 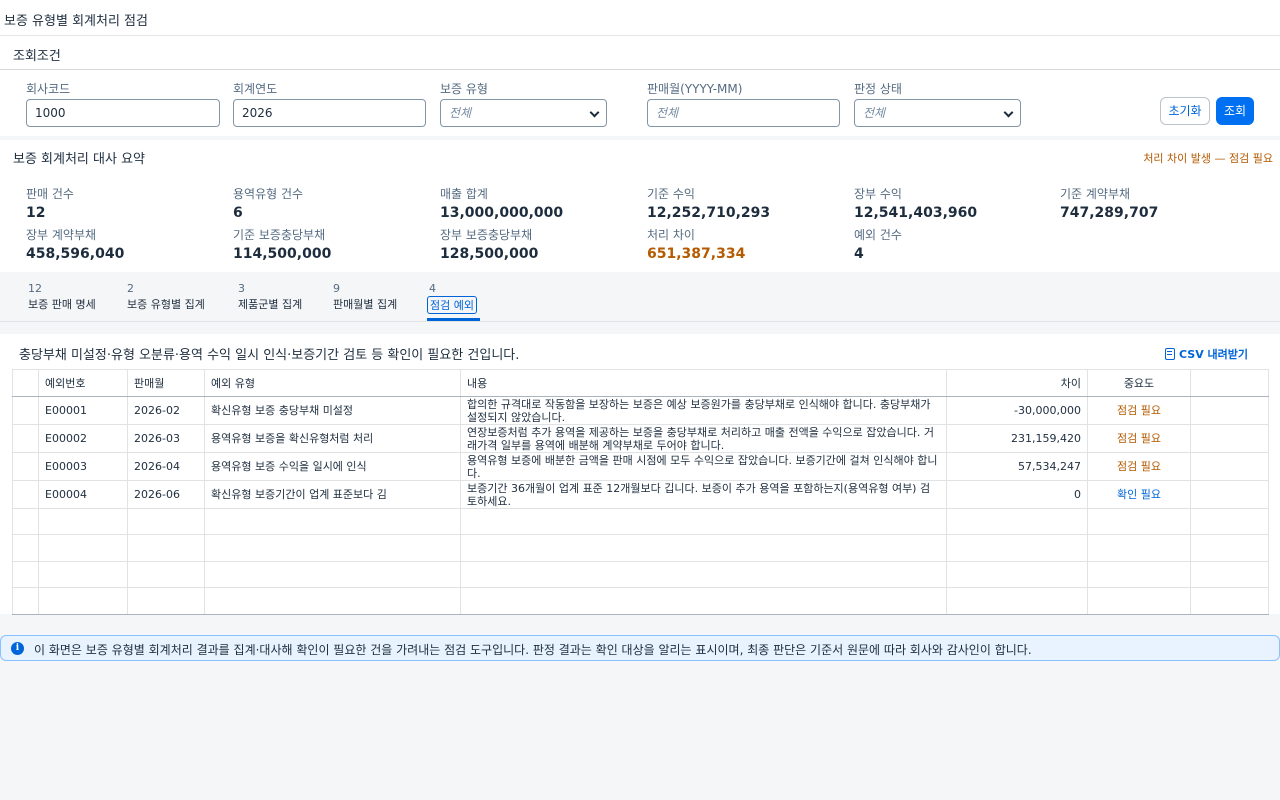 I want to click on company-code-field: 회사코드 1000, so click(x=123, y=103).